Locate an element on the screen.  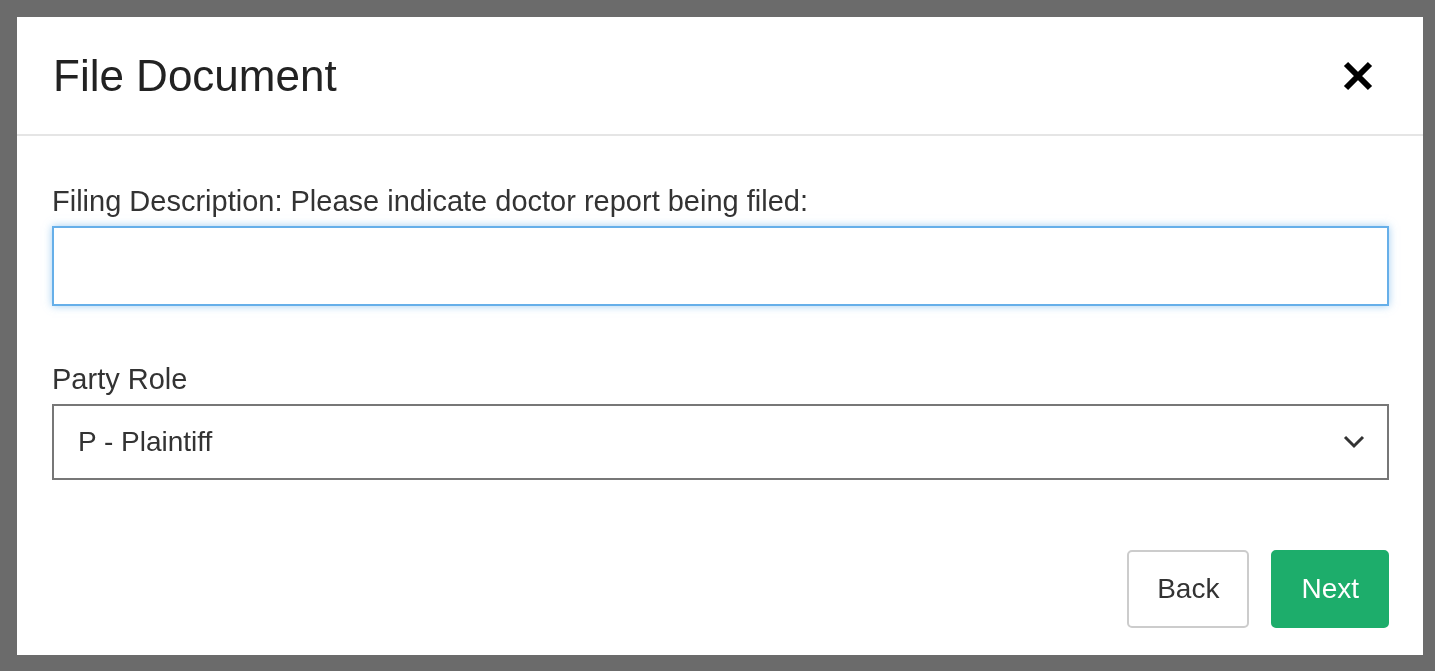
select-field: P - Plaintiff is located at coordinates (720, 442).